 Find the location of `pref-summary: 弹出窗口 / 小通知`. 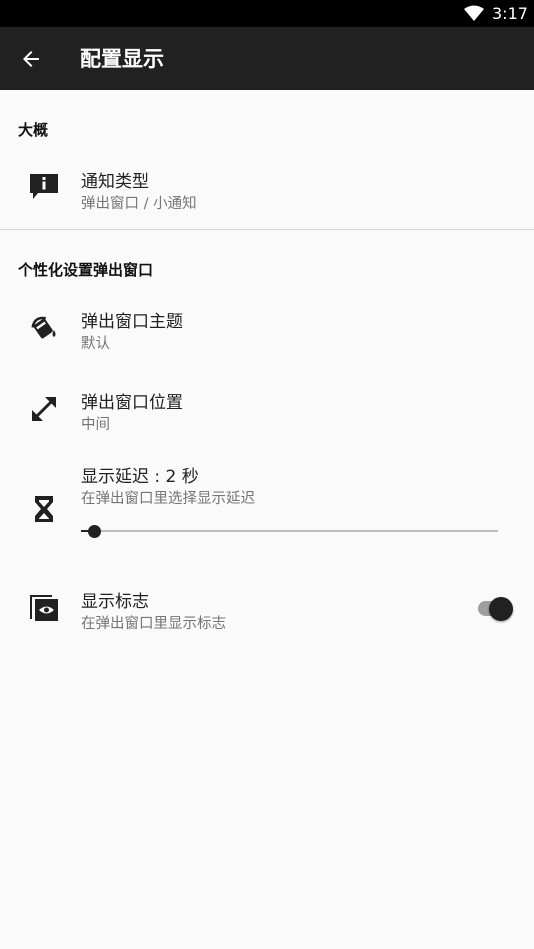

pref-summary: 弹出窗口 / 小通知 is located at coordinates (139, 204).